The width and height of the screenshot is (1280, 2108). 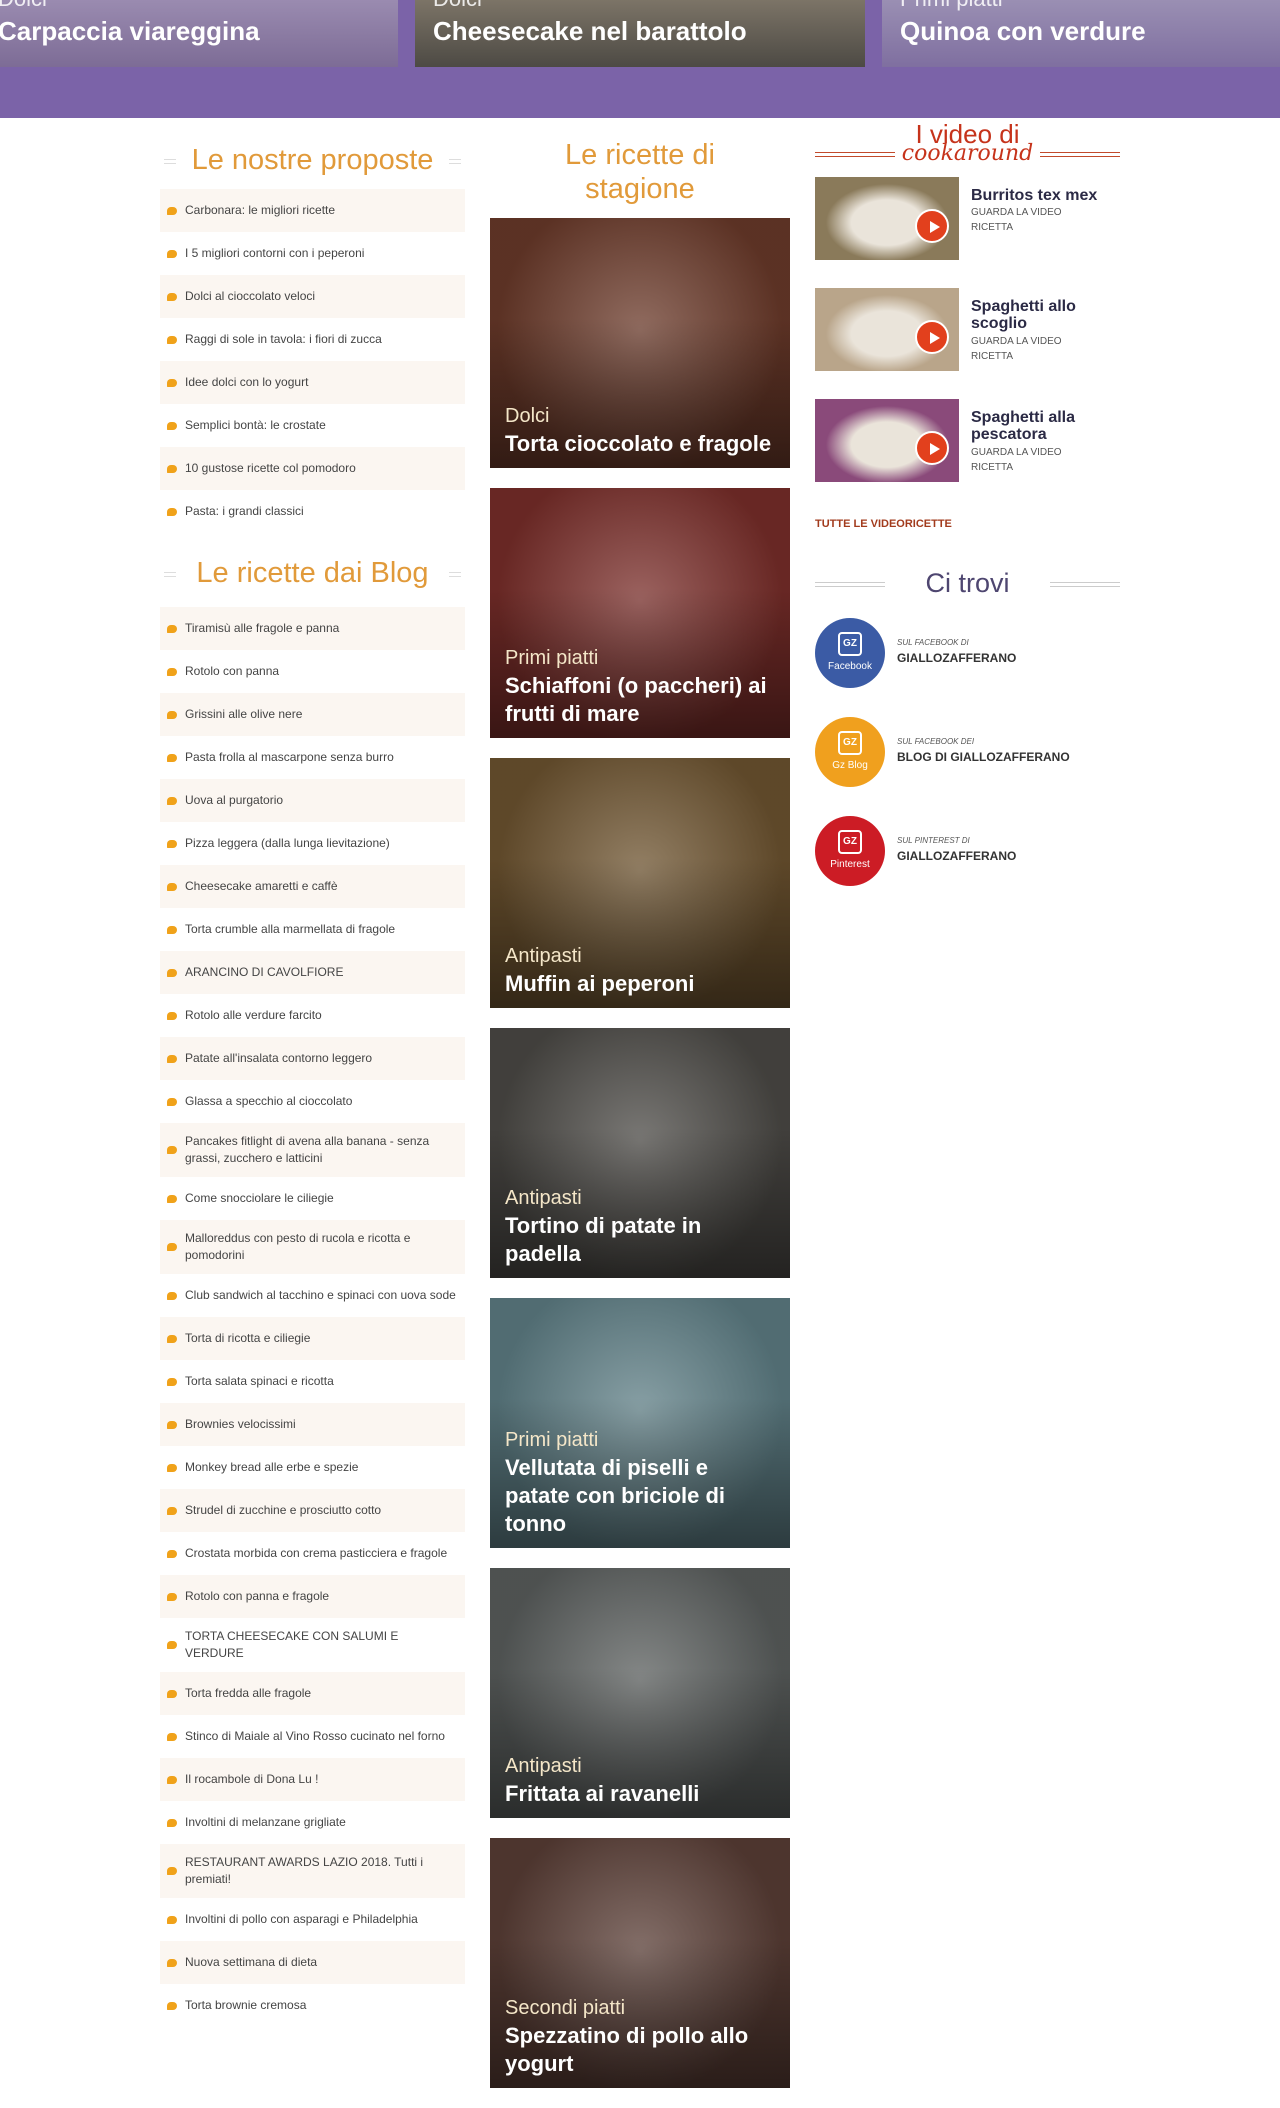 I want to click on social-name: BLOG DI GIALLOZAFFERANO, so click(x=983, y=757).